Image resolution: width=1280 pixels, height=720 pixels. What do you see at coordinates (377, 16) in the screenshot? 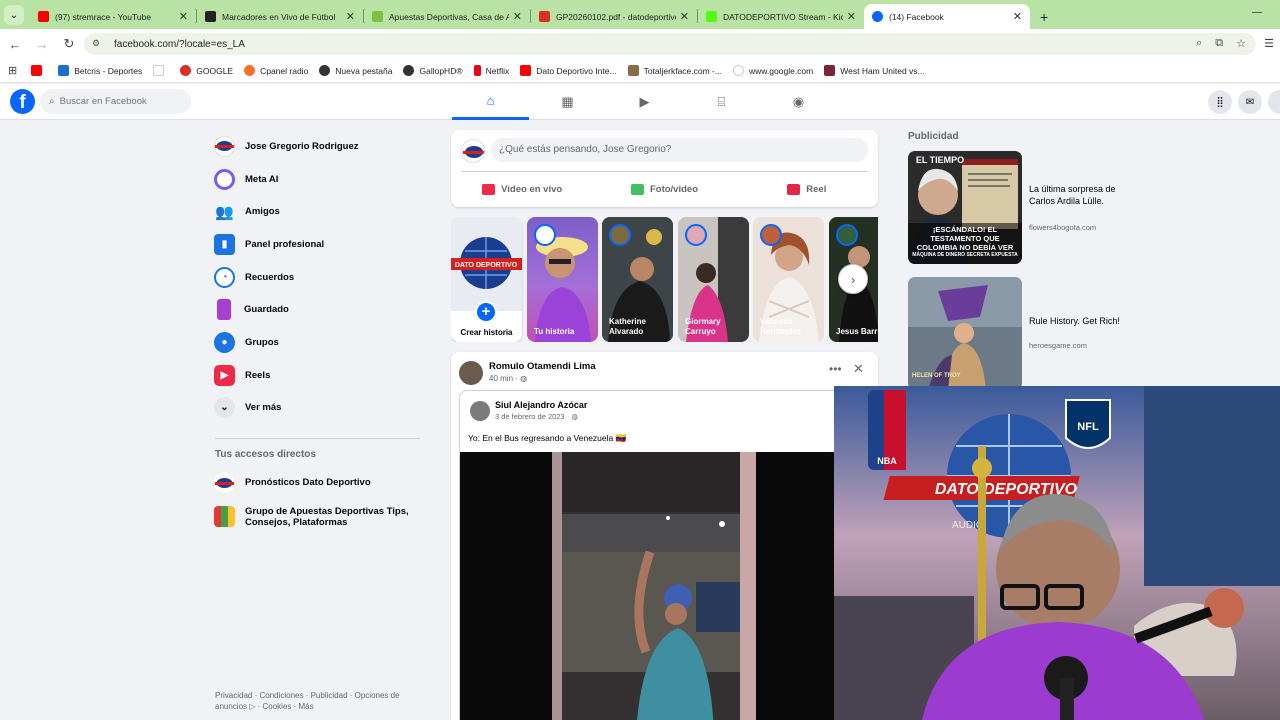
I see `apuestas-icon` at bounding box center [377, 16].